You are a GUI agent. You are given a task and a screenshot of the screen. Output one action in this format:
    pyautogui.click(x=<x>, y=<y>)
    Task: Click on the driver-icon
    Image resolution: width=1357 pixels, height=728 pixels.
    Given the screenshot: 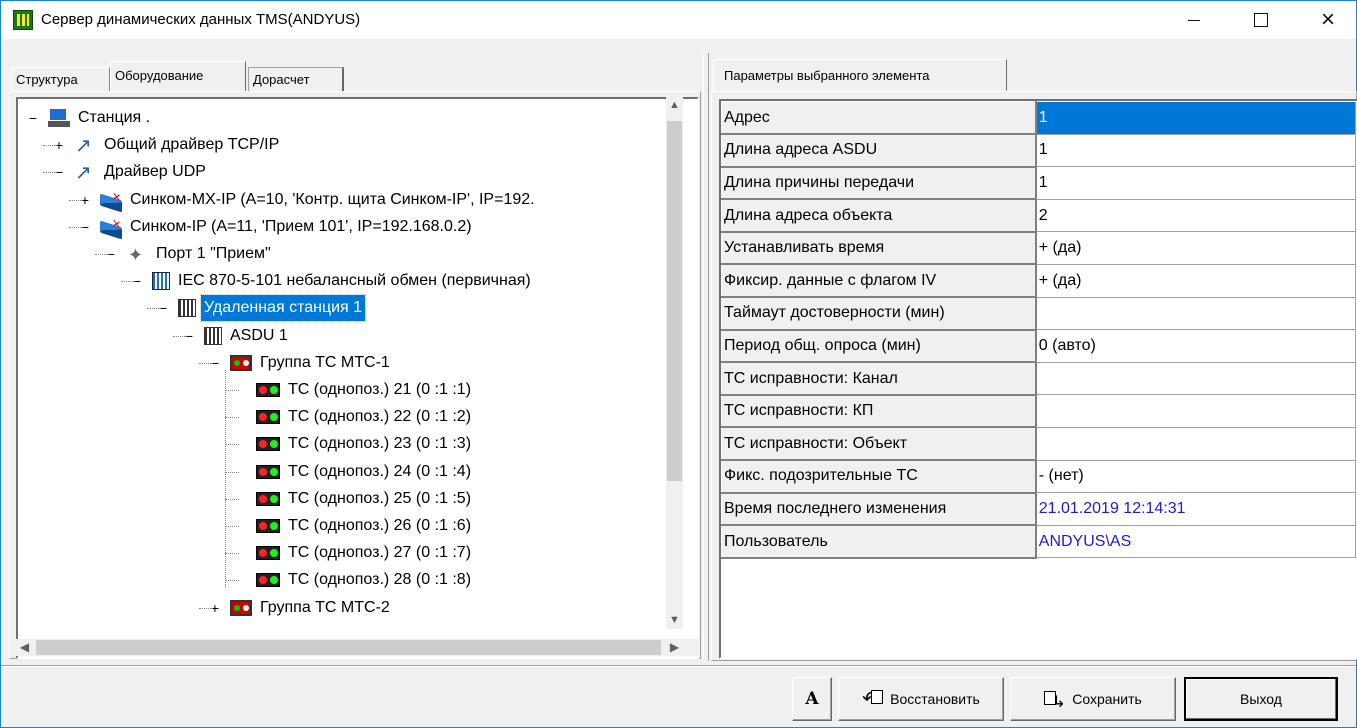 What is the action you would take?
    pyautogui.click(x=85, y=146)
    